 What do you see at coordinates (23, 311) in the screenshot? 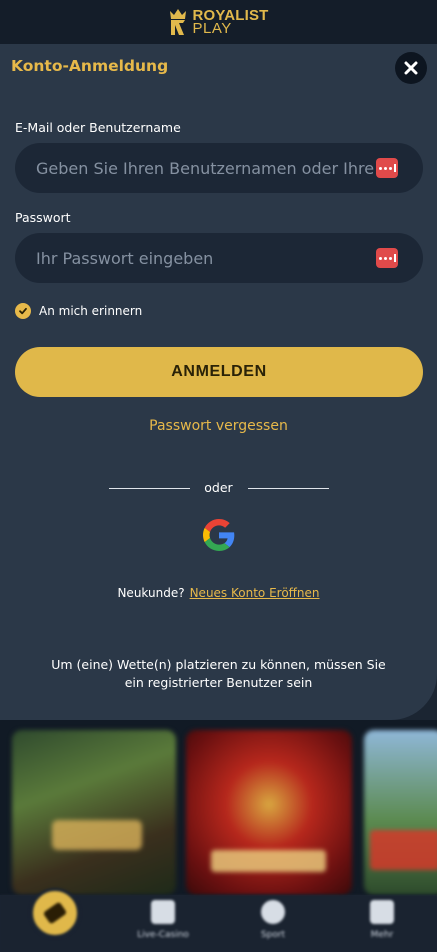
I see `checkmark-icon` at bounding box center [23, 311].